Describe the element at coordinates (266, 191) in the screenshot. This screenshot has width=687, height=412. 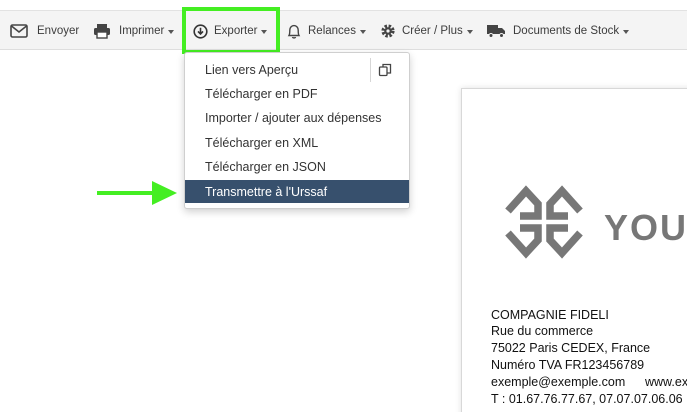
I see `menu-item-label: Transmettre à l'Urssaf` at that location.